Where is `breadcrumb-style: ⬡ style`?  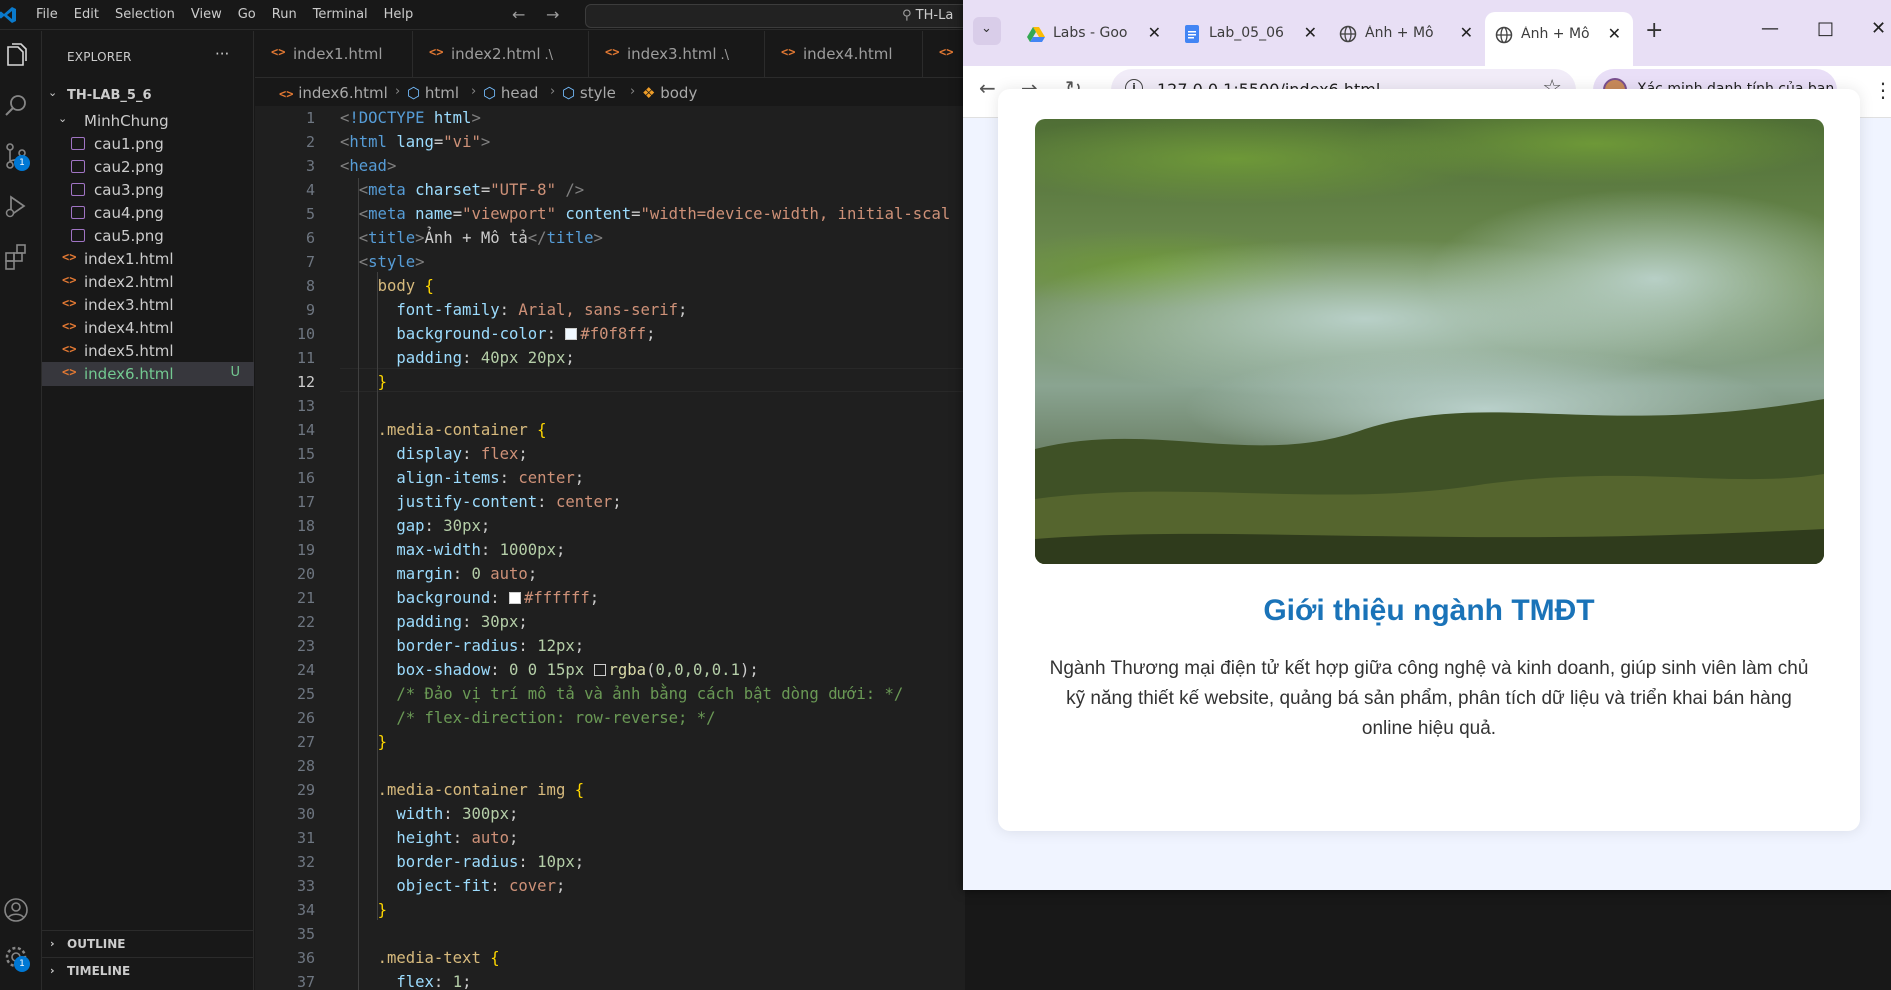 breadcrumb-style: ⬡ style is located at coordinates (589, 93).